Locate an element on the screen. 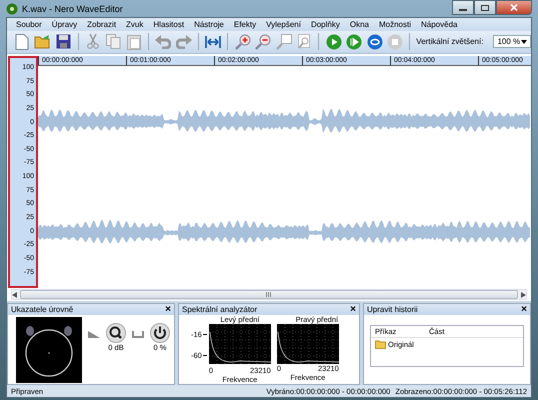  caret-icon is located at coordinates (524, 42).